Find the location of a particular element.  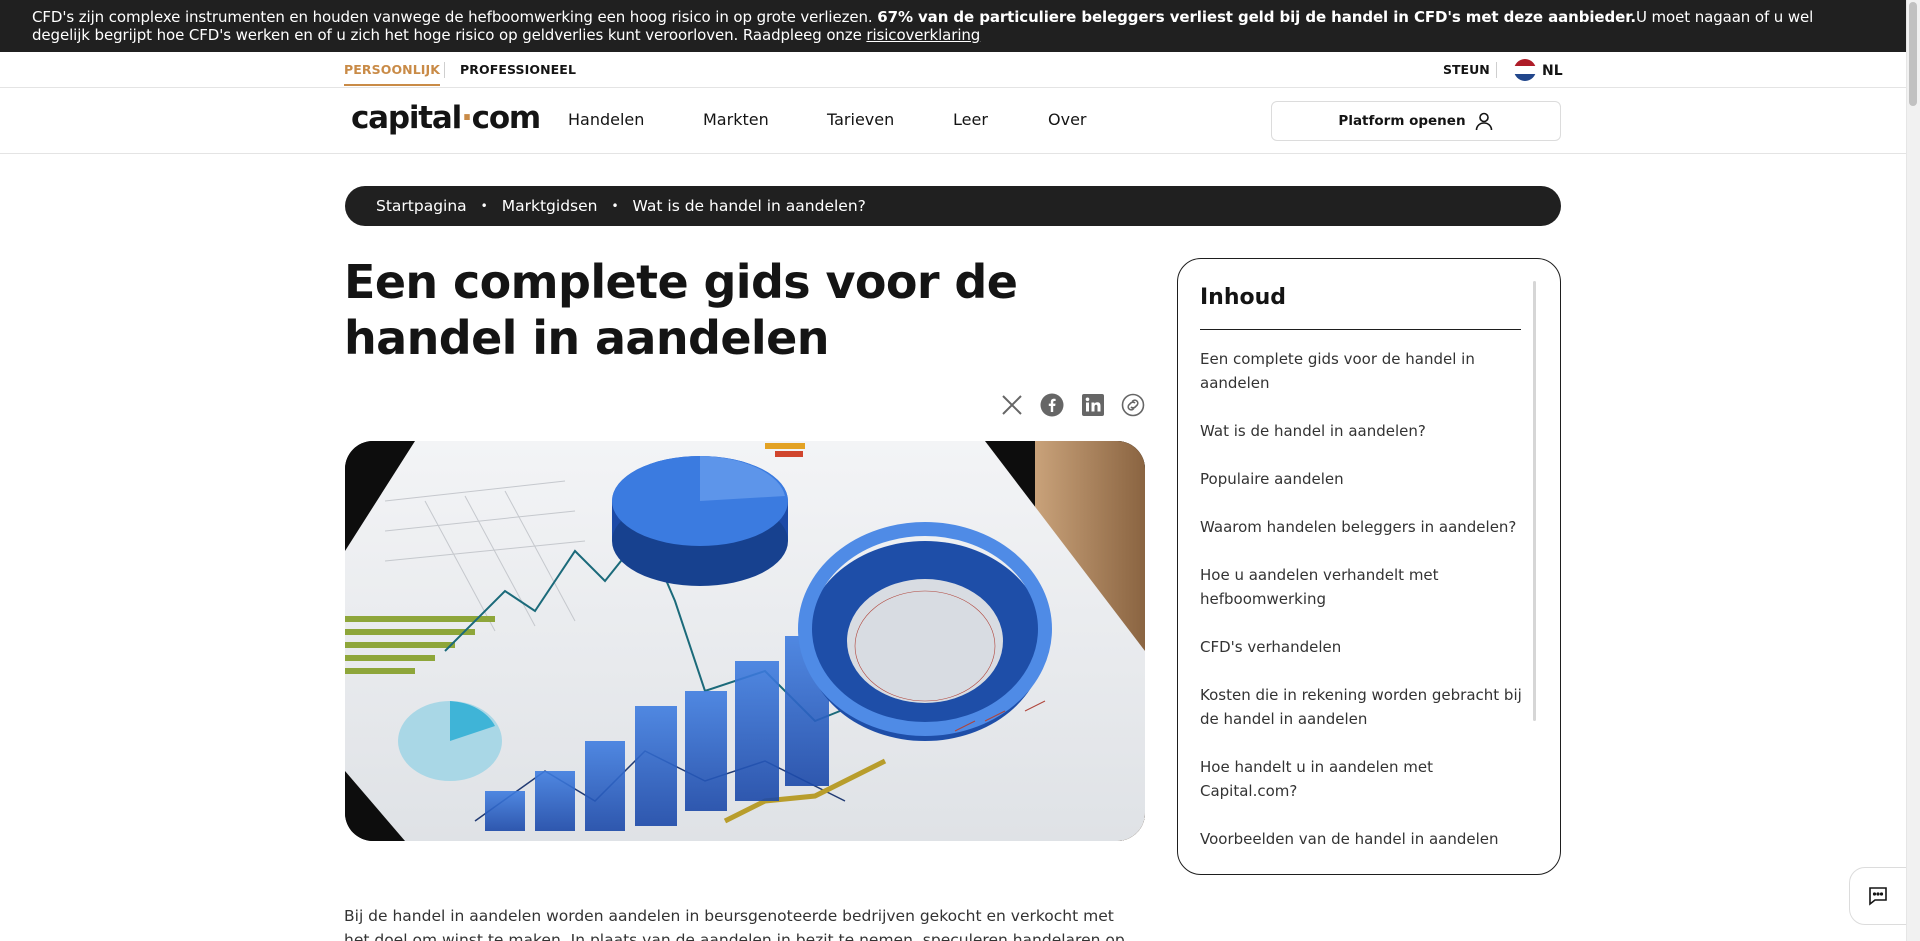

toc-item: CFD's verhandelen is located at coordinates (1362, 647).